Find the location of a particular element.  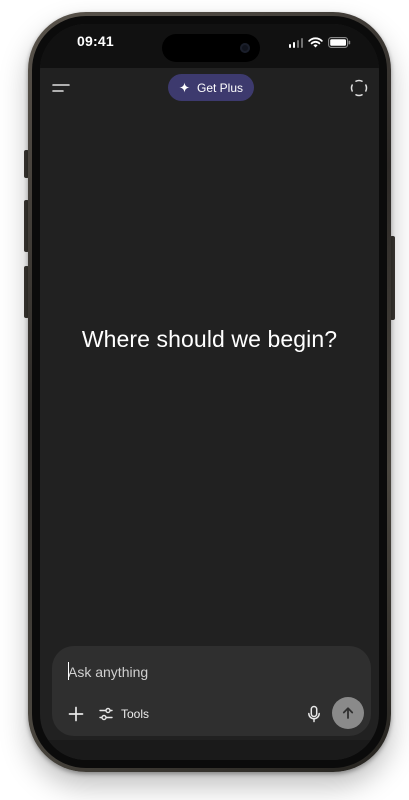

battery-icon is located at coordinates (339, 42).